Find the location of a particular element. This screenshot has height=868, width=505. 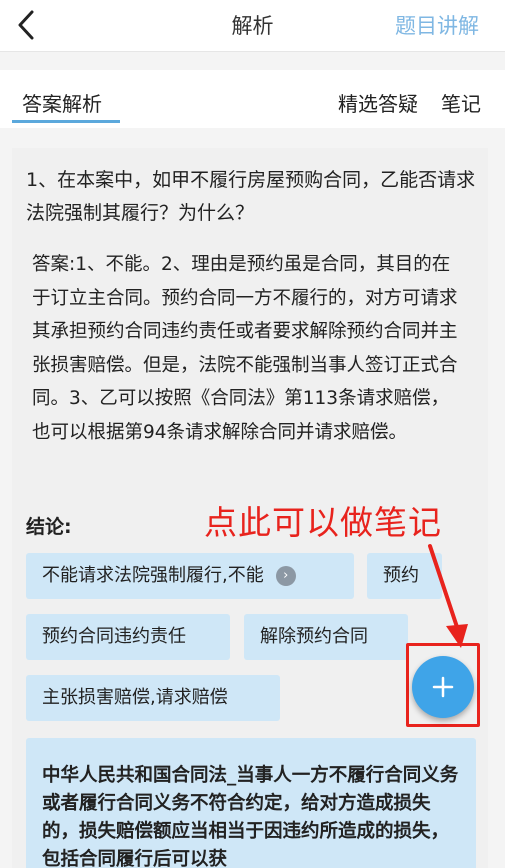

chip-label: 不能请求法院强制履行,不能 is located at coordinates (153, 575).